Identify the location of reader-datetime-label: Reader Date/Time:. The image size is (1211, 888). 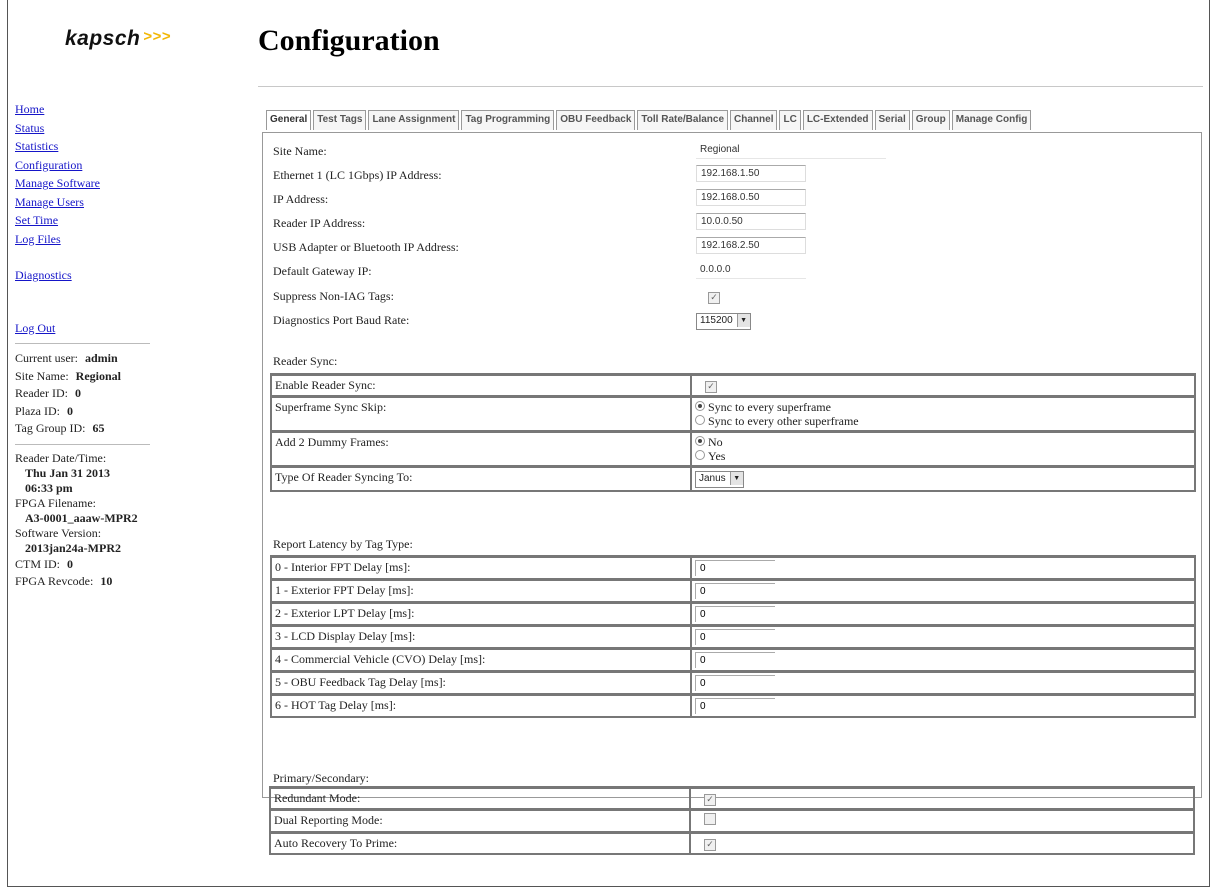
(61, 457).